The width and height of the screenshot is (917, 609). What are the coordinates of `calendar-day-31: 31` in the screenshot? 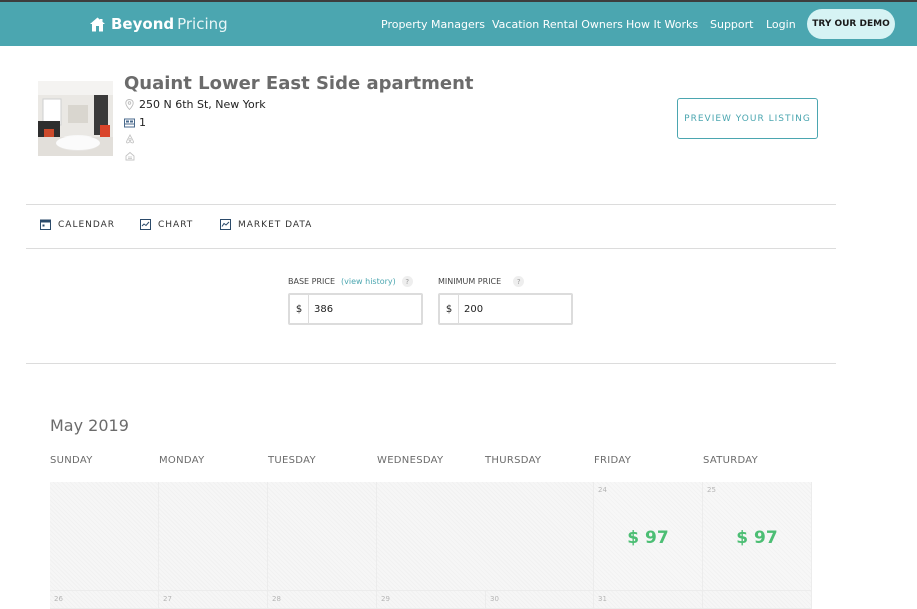 It's located at (648, 600).